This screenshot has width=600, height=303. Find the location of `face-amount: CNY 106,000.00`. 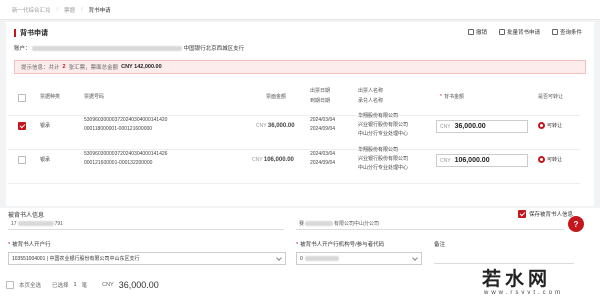

face-amount: CNY 106,000.00 is located at coordinates (273, 160).